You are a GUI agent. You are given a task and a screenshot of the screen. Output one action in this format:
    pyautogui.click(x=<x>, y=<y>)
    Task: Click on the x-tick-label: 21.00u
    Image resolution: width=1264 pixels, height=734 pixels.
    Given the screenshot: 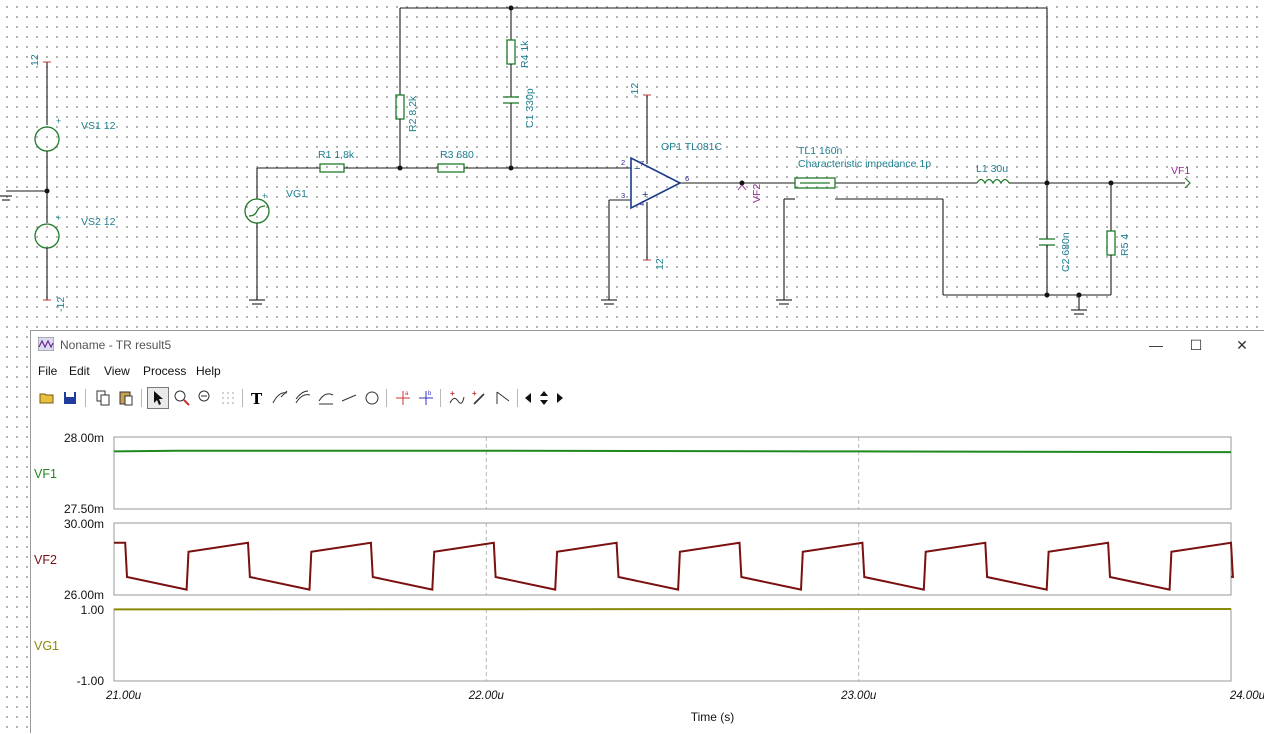 What is the action you would take?
    pyautogui.click(x=123, y=696)
    